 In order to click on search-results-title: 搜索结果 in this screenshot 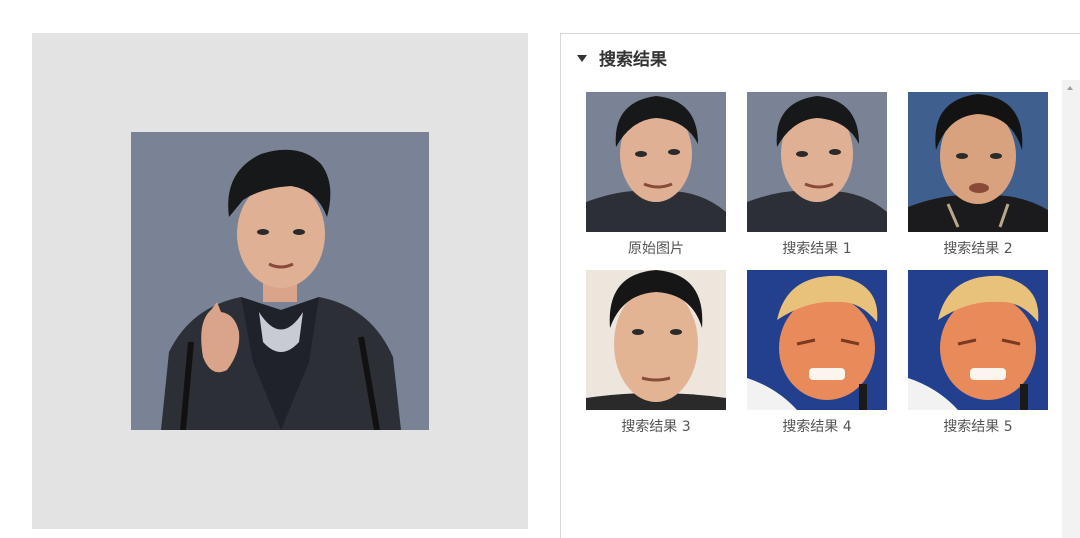, I will do `click(633, 59)`.